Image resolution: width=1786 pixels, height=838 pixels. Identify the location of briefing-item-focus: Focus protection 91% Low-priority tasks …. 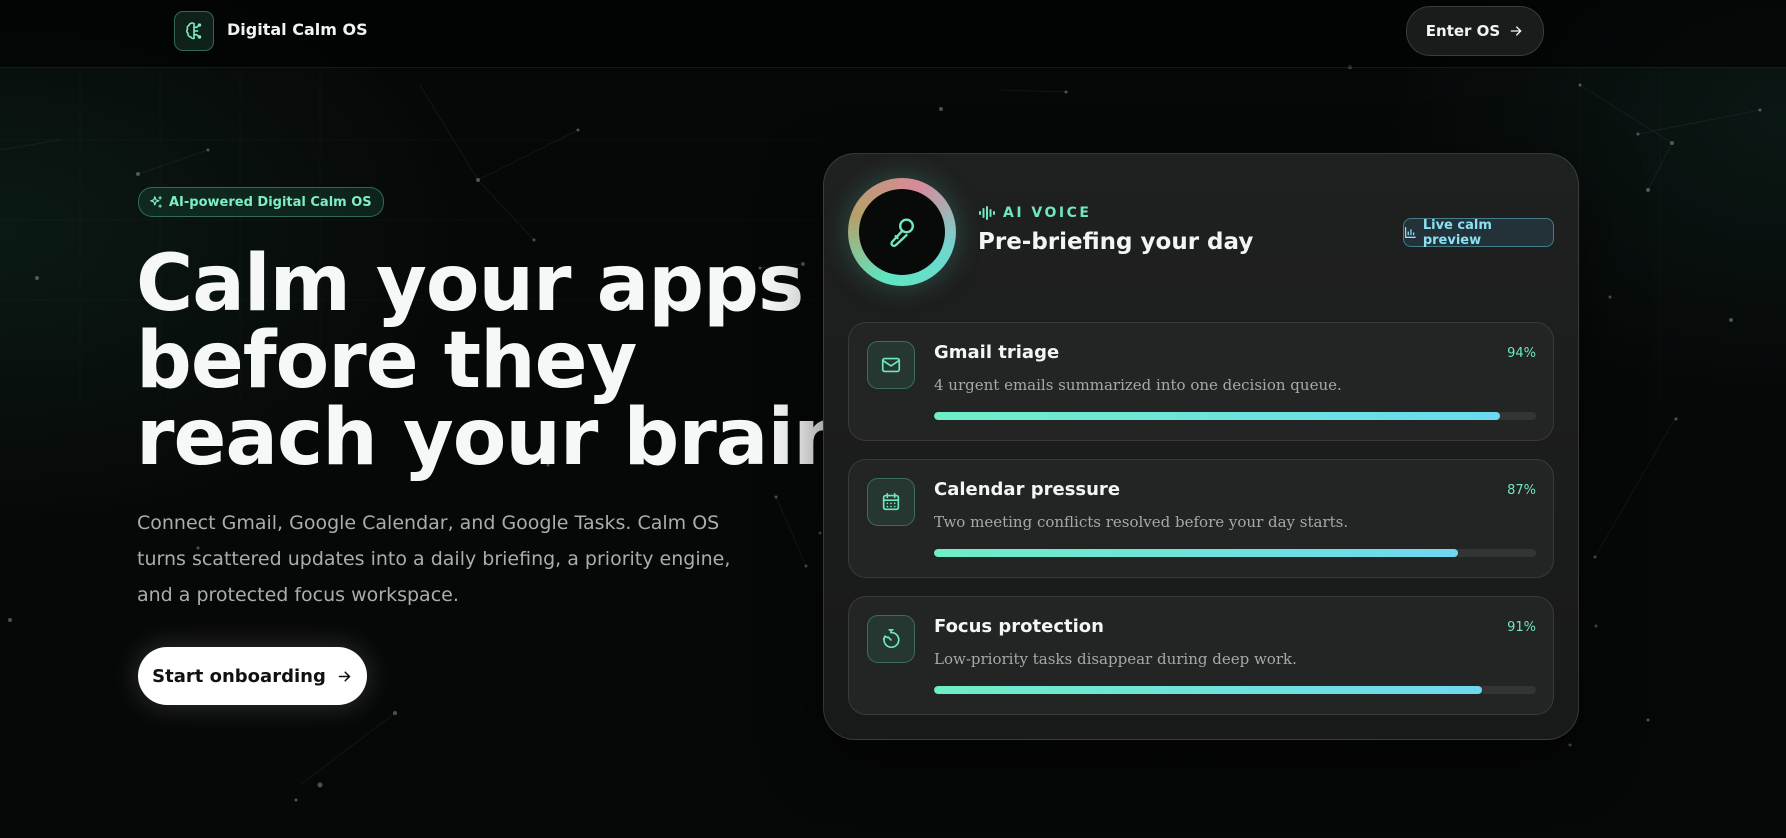
(1201, 655).